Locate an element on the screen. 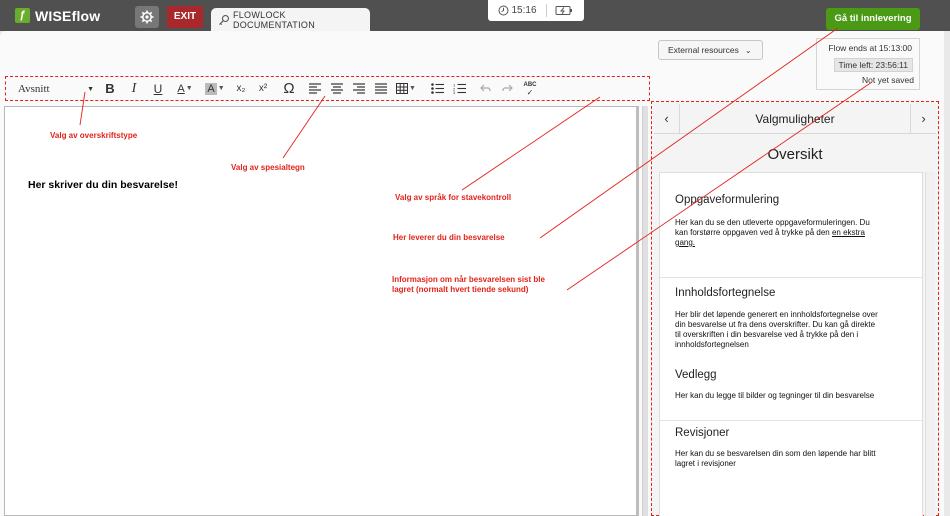  exit-button: EXIT is located at coordinates (185, 17).